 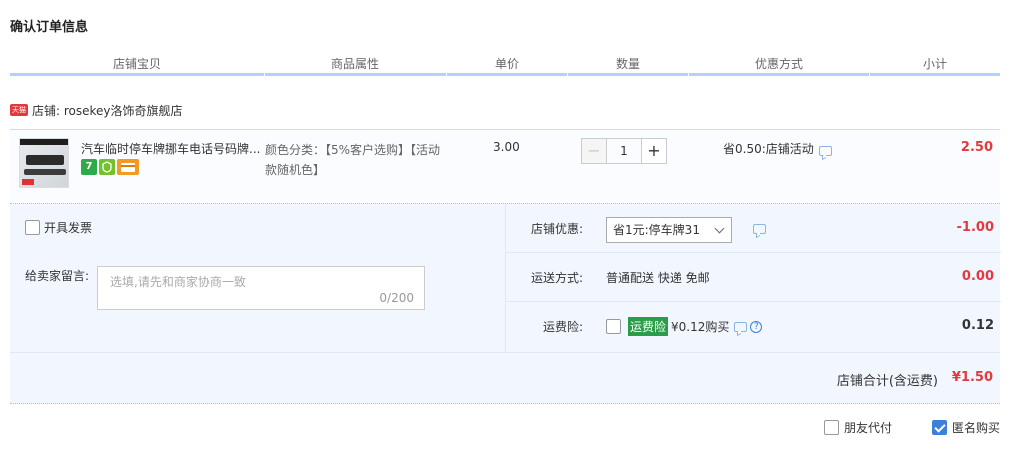 I want to click on col-quantity: 数量, so click(x=627, y=64).